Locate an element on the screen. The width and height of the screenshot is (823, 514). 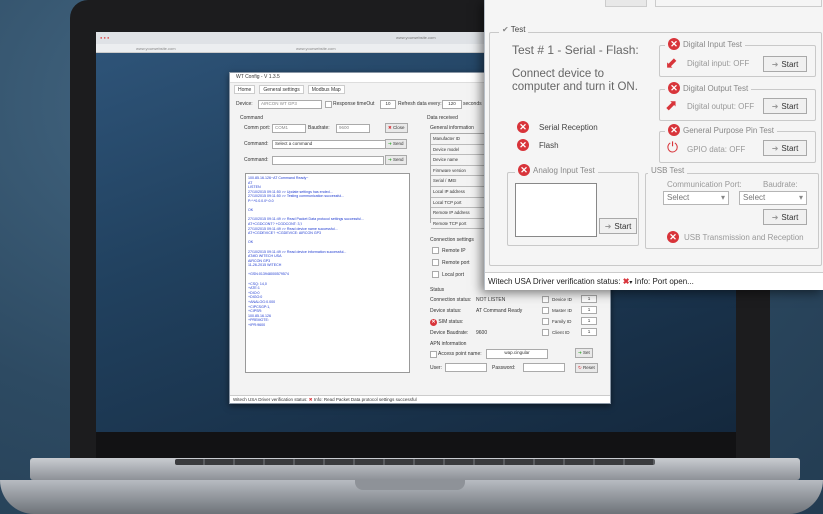
send-button-2: ➜ Send is located at coordinates (396, 160).